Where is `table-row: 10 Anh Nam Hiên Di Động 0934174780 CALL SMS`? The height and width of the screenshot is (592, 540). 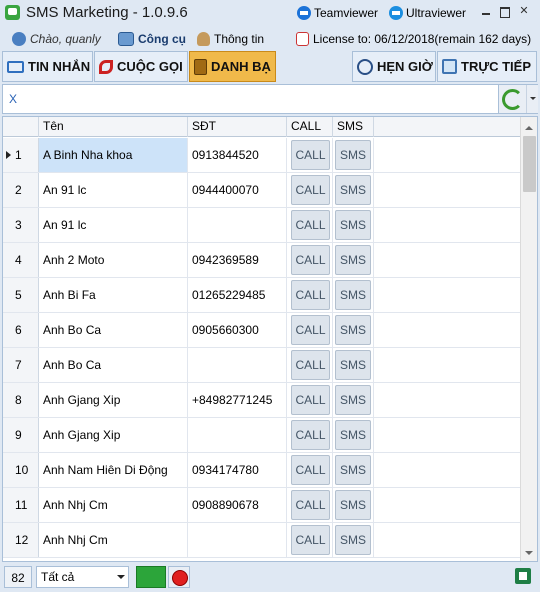
table-row: 10 Anh Nam Hiên Di Động 0934174780 CALL SMS is located at coordinates (261, 470).